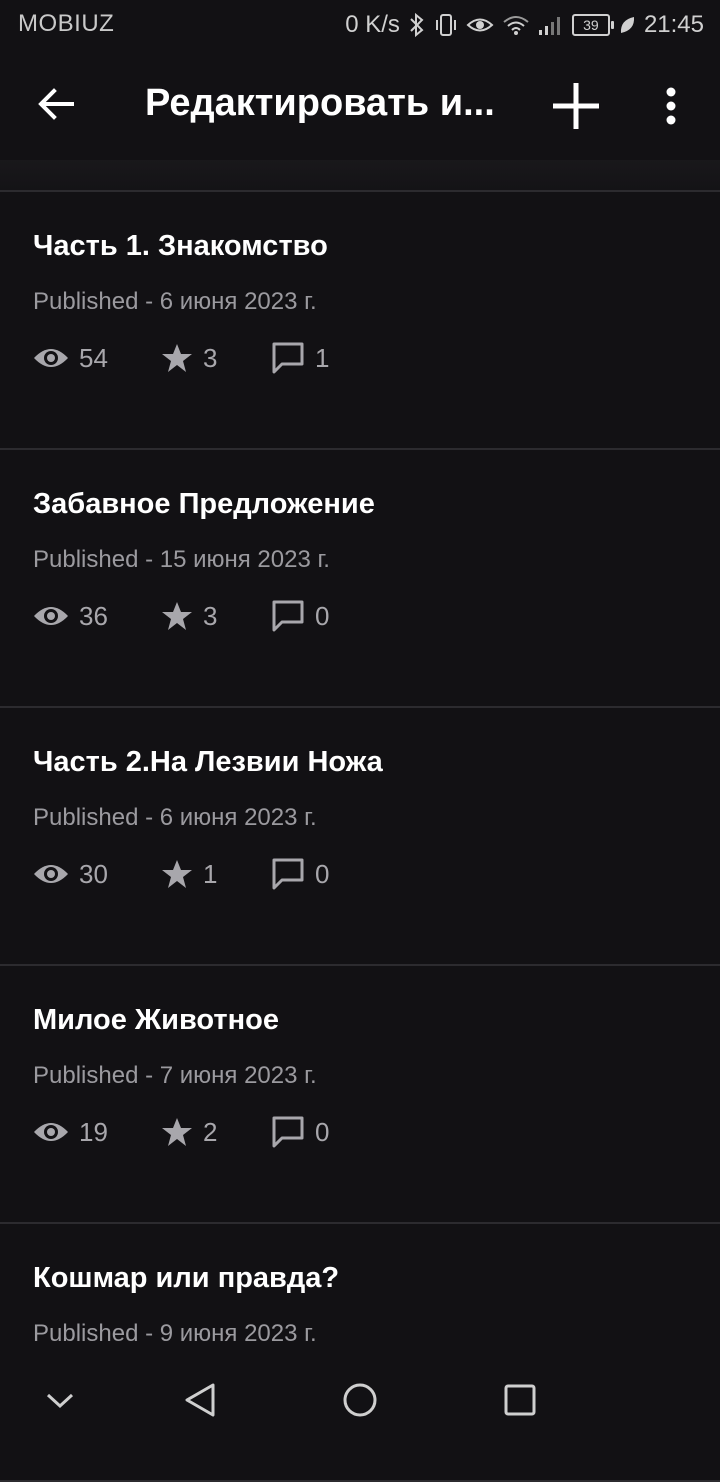  Describe the element at coordinates (516, 25) in the screenshot. I see `wifi-icon` at that location.